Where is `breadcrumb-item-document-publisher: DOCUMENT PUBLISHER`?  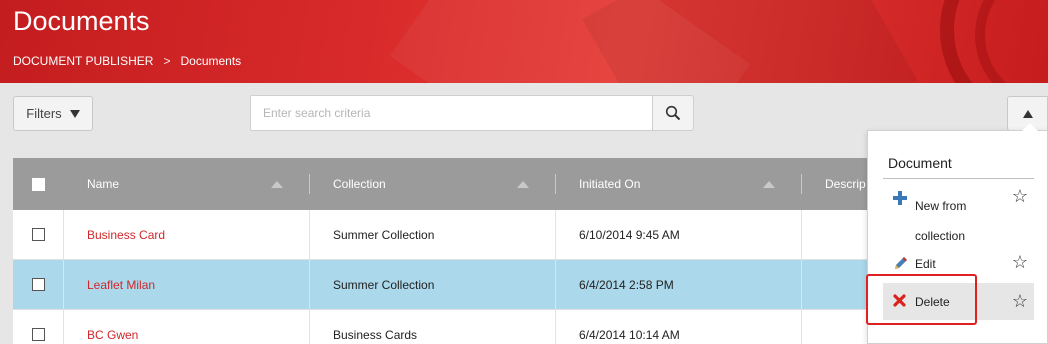
breadcrumb-item-document-publisher: DOCUMENT PUBLISHER is located at coordinates (83, 61).